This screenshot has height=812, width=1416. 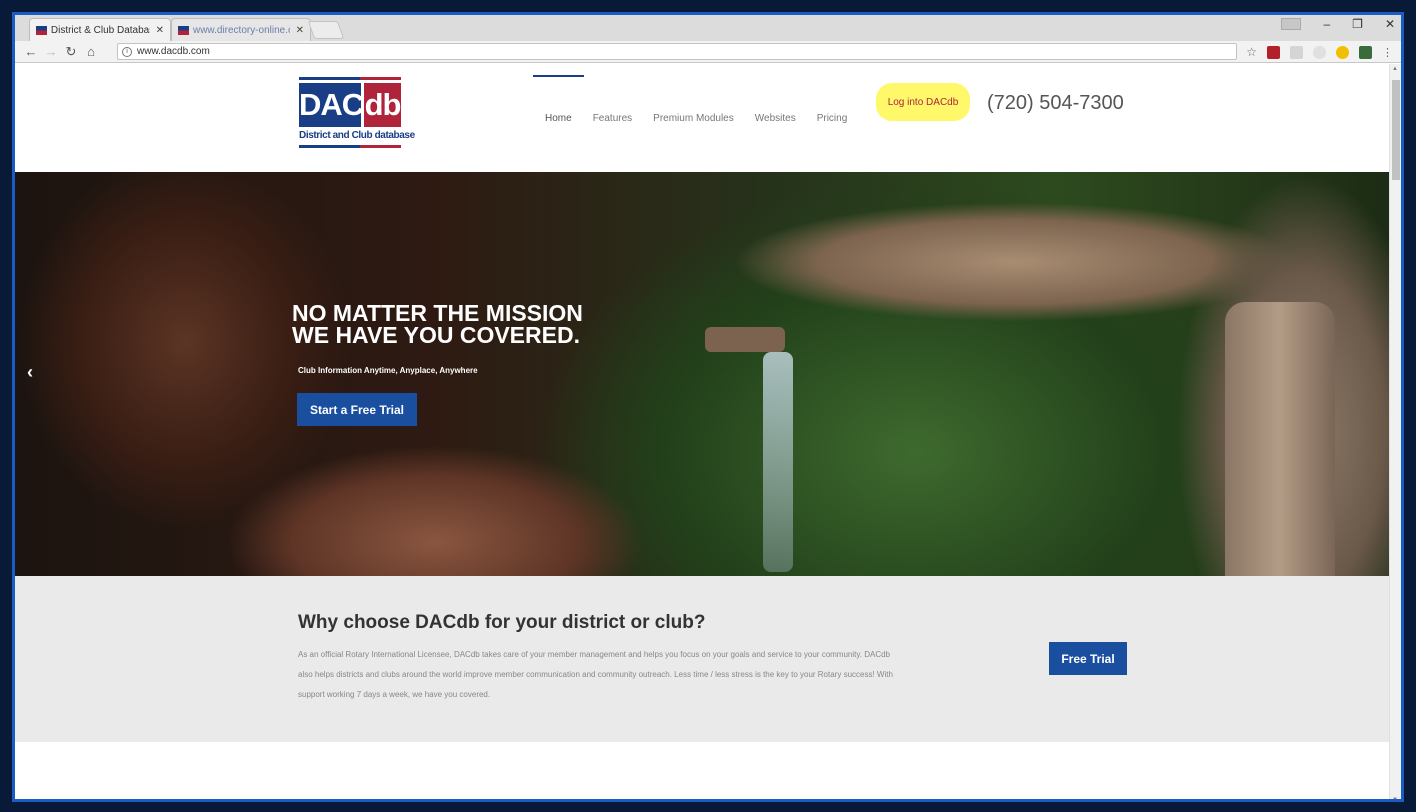 What do you see at coordinates (1273, 52) in the screenshot?
I see `pdf-extension-icon` at bounding box center [1273, 52].